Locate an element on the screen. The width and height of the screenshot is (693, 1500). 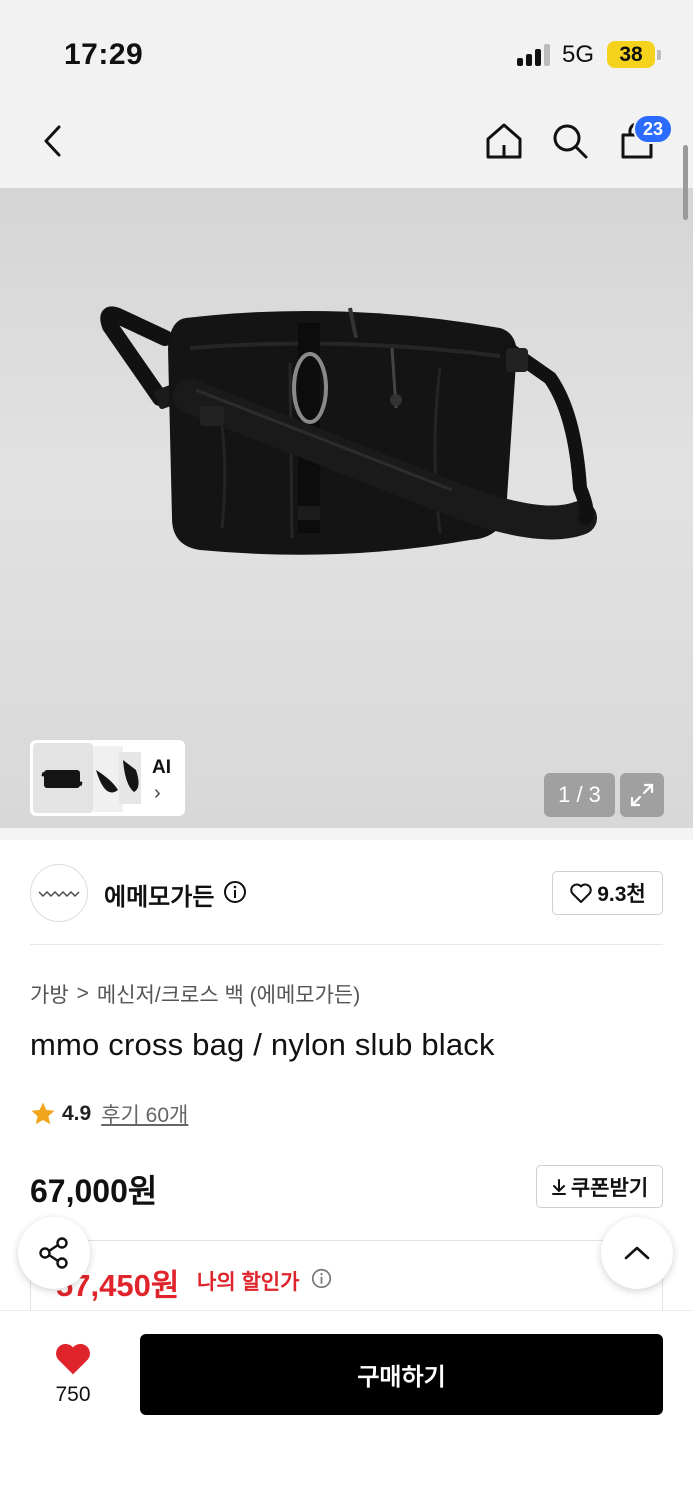
rating-row: 4.9 후기 60개 is located at coordinates (109, 1114).